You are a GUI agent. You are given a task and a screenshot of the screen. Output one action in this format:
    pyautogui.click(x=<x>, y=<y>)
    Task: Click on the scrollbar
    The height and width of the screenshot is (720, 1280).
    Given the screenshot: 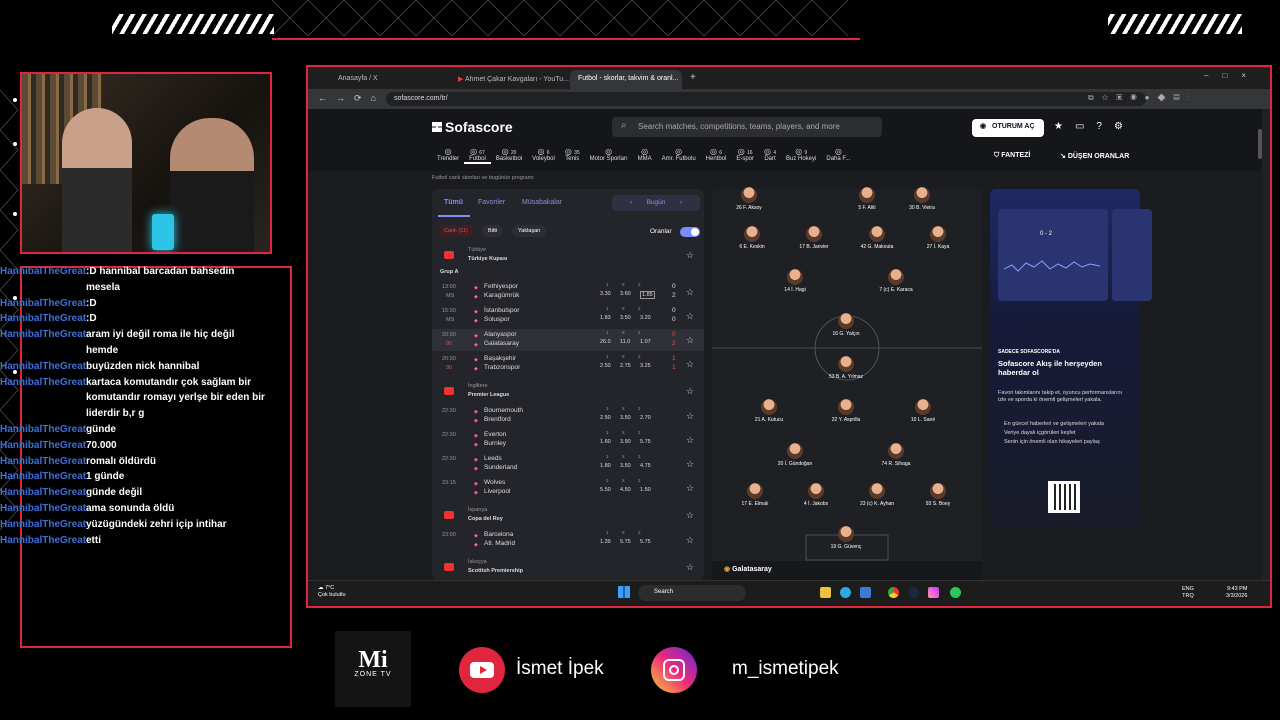 What is the action you would take?
    pyautogui.click(x=1260, y=144)
    